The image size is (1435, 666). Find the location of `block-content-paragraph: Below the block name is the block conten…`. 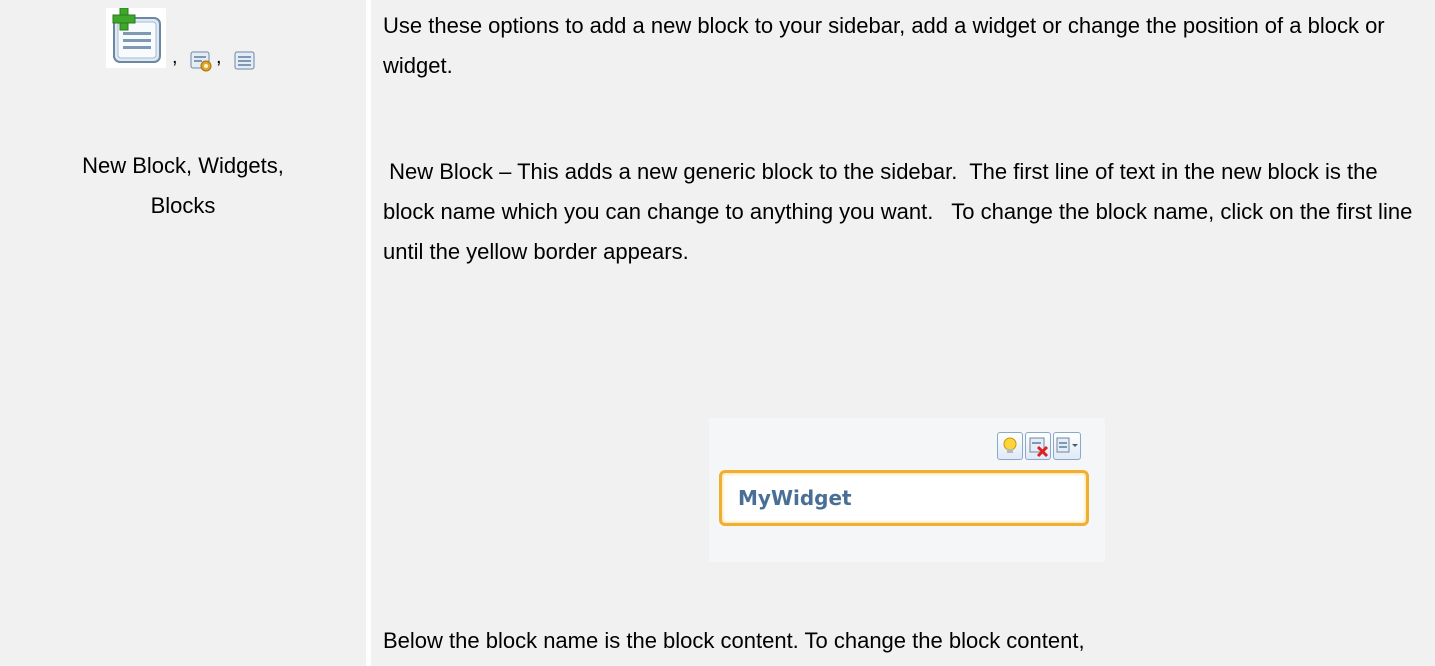

block-content-paragraph: Below the block name is the block conten… is located at coordinates (734, 640).